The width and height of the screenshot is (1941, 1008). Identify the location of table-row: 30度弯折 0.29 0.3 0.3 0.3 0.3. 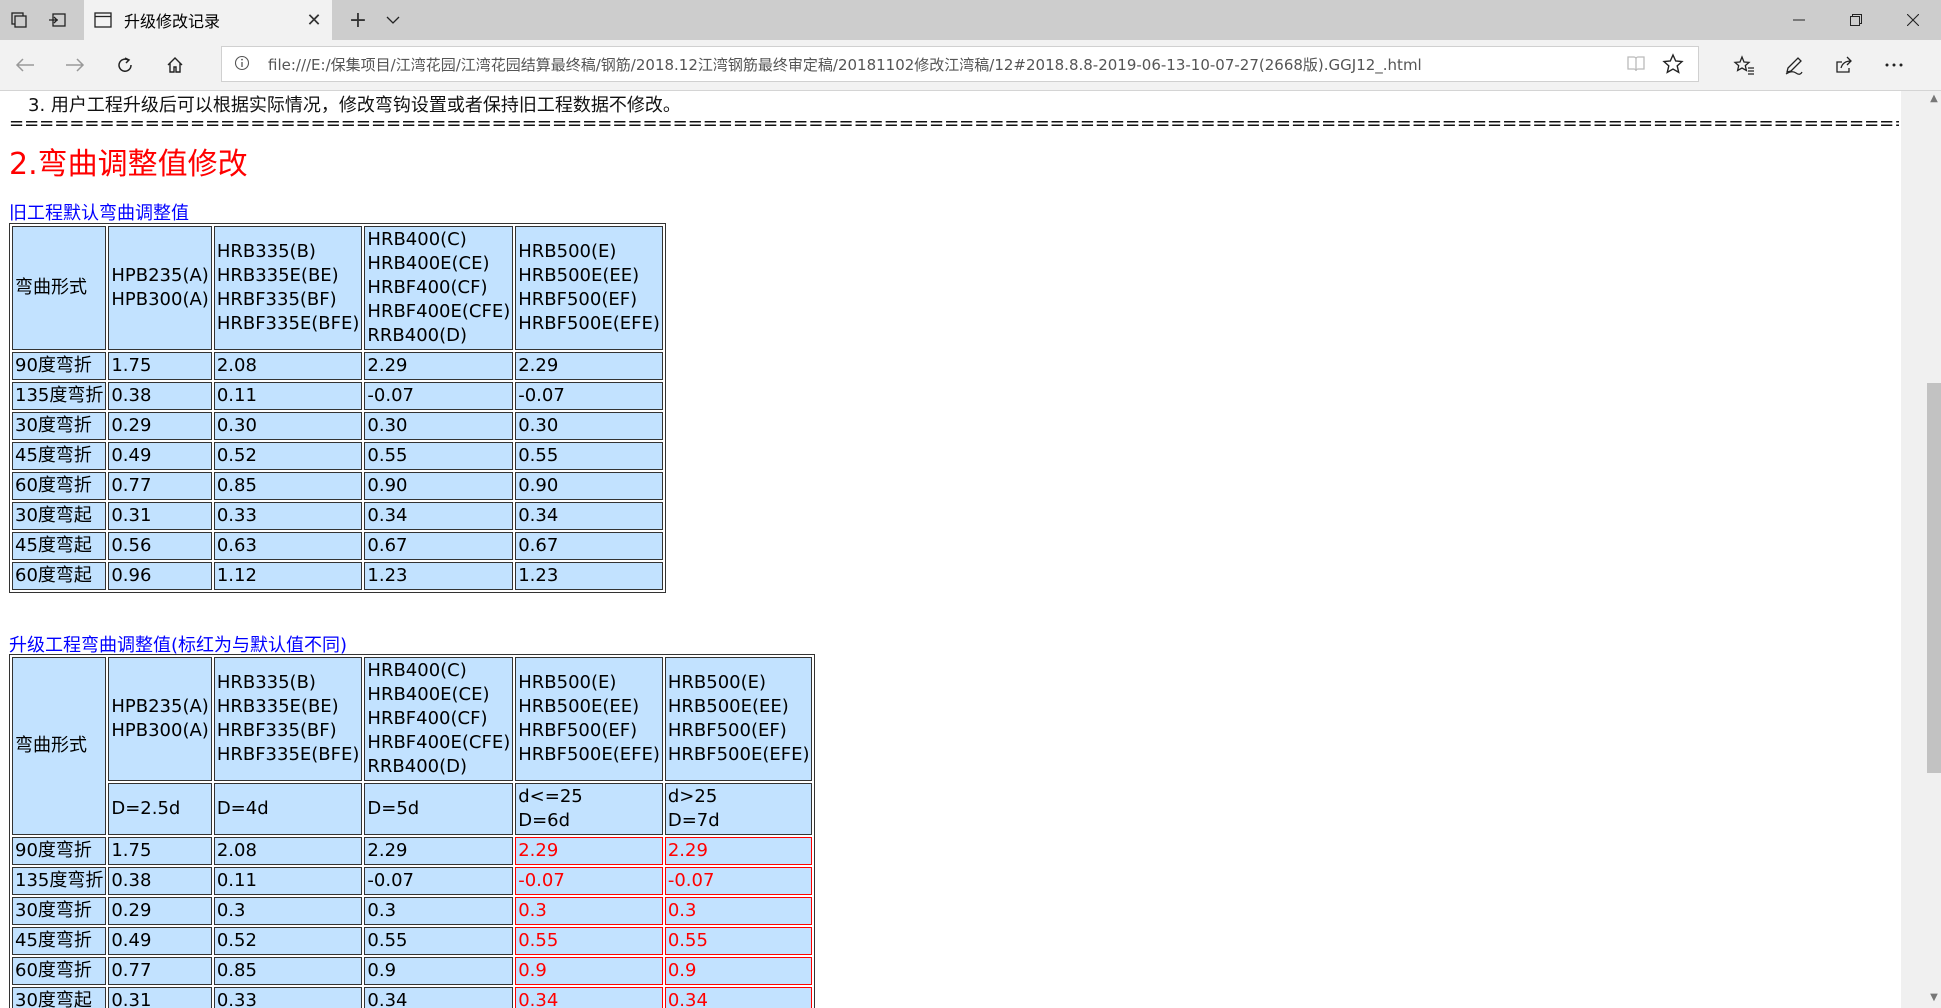
(412, 911).